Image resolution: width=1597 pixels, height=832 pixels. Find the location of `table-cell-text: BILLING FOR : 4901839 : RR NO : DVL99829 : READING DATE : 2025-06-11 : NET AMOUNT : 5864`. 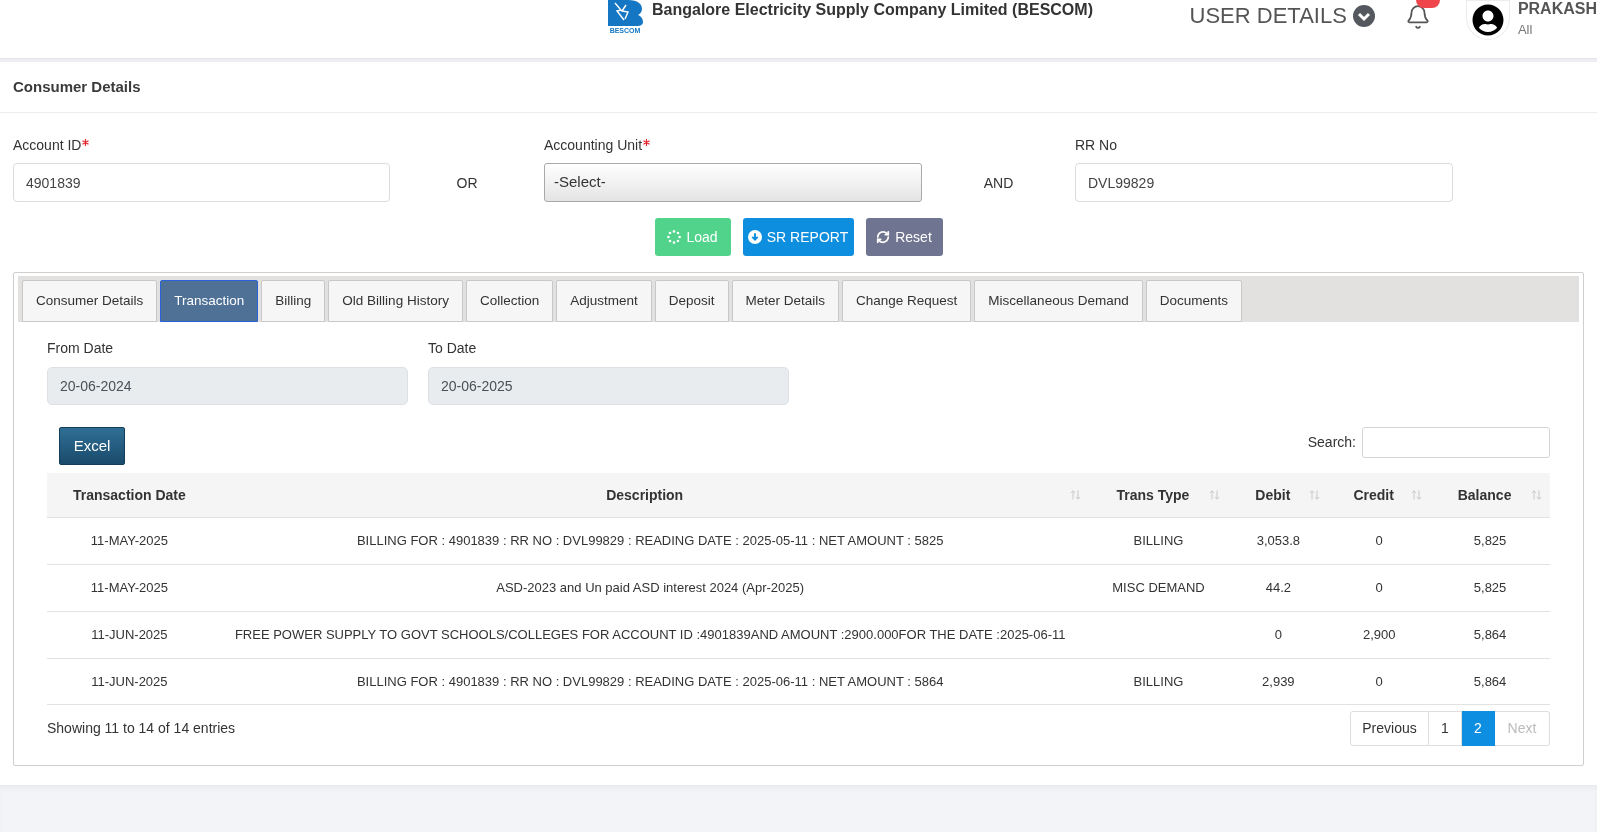

table-cell-text: BILLING FOR : 4901839 : RR NO : DVL99829 : READING DATE : 2025-06-11 : NET AMOUNT : 5864 is located at coordinates (650, 681).